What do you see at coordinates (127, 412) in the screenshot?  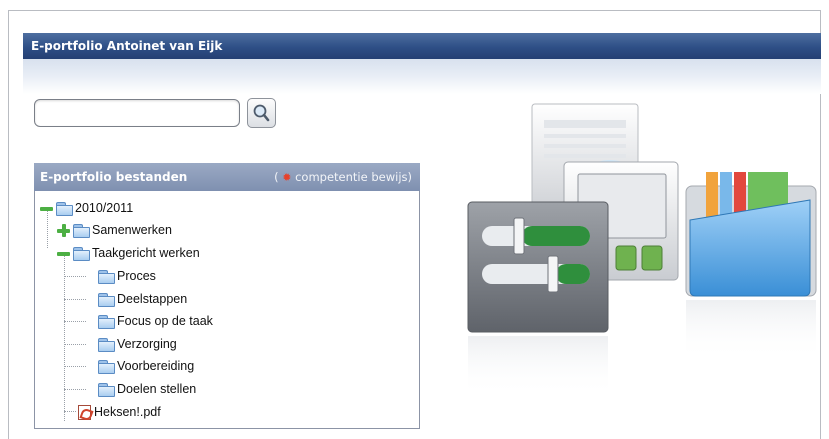 I see `tree-item-label: Heksen!.pdf` at bounding box center [127, 412].